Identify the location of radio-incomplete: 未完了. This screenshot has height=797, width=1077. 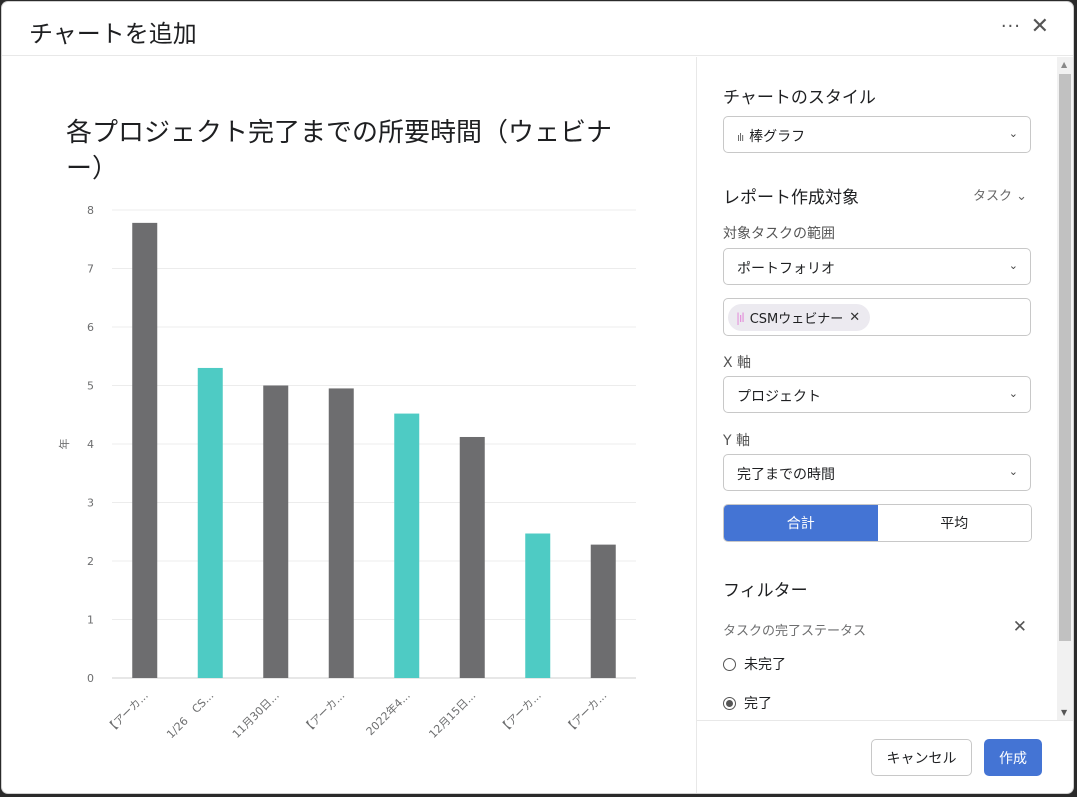
(754, 664).